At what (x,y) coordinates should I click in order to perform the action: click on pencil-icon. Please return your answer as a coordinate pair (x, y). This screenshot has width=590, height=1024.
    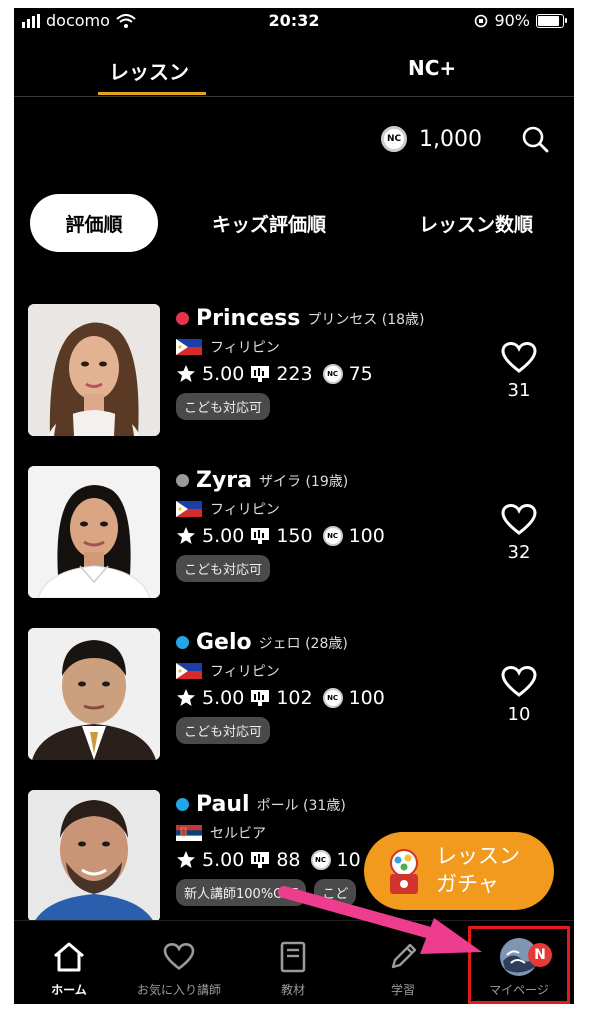
    Looking at the image, I should click on (404, 956).